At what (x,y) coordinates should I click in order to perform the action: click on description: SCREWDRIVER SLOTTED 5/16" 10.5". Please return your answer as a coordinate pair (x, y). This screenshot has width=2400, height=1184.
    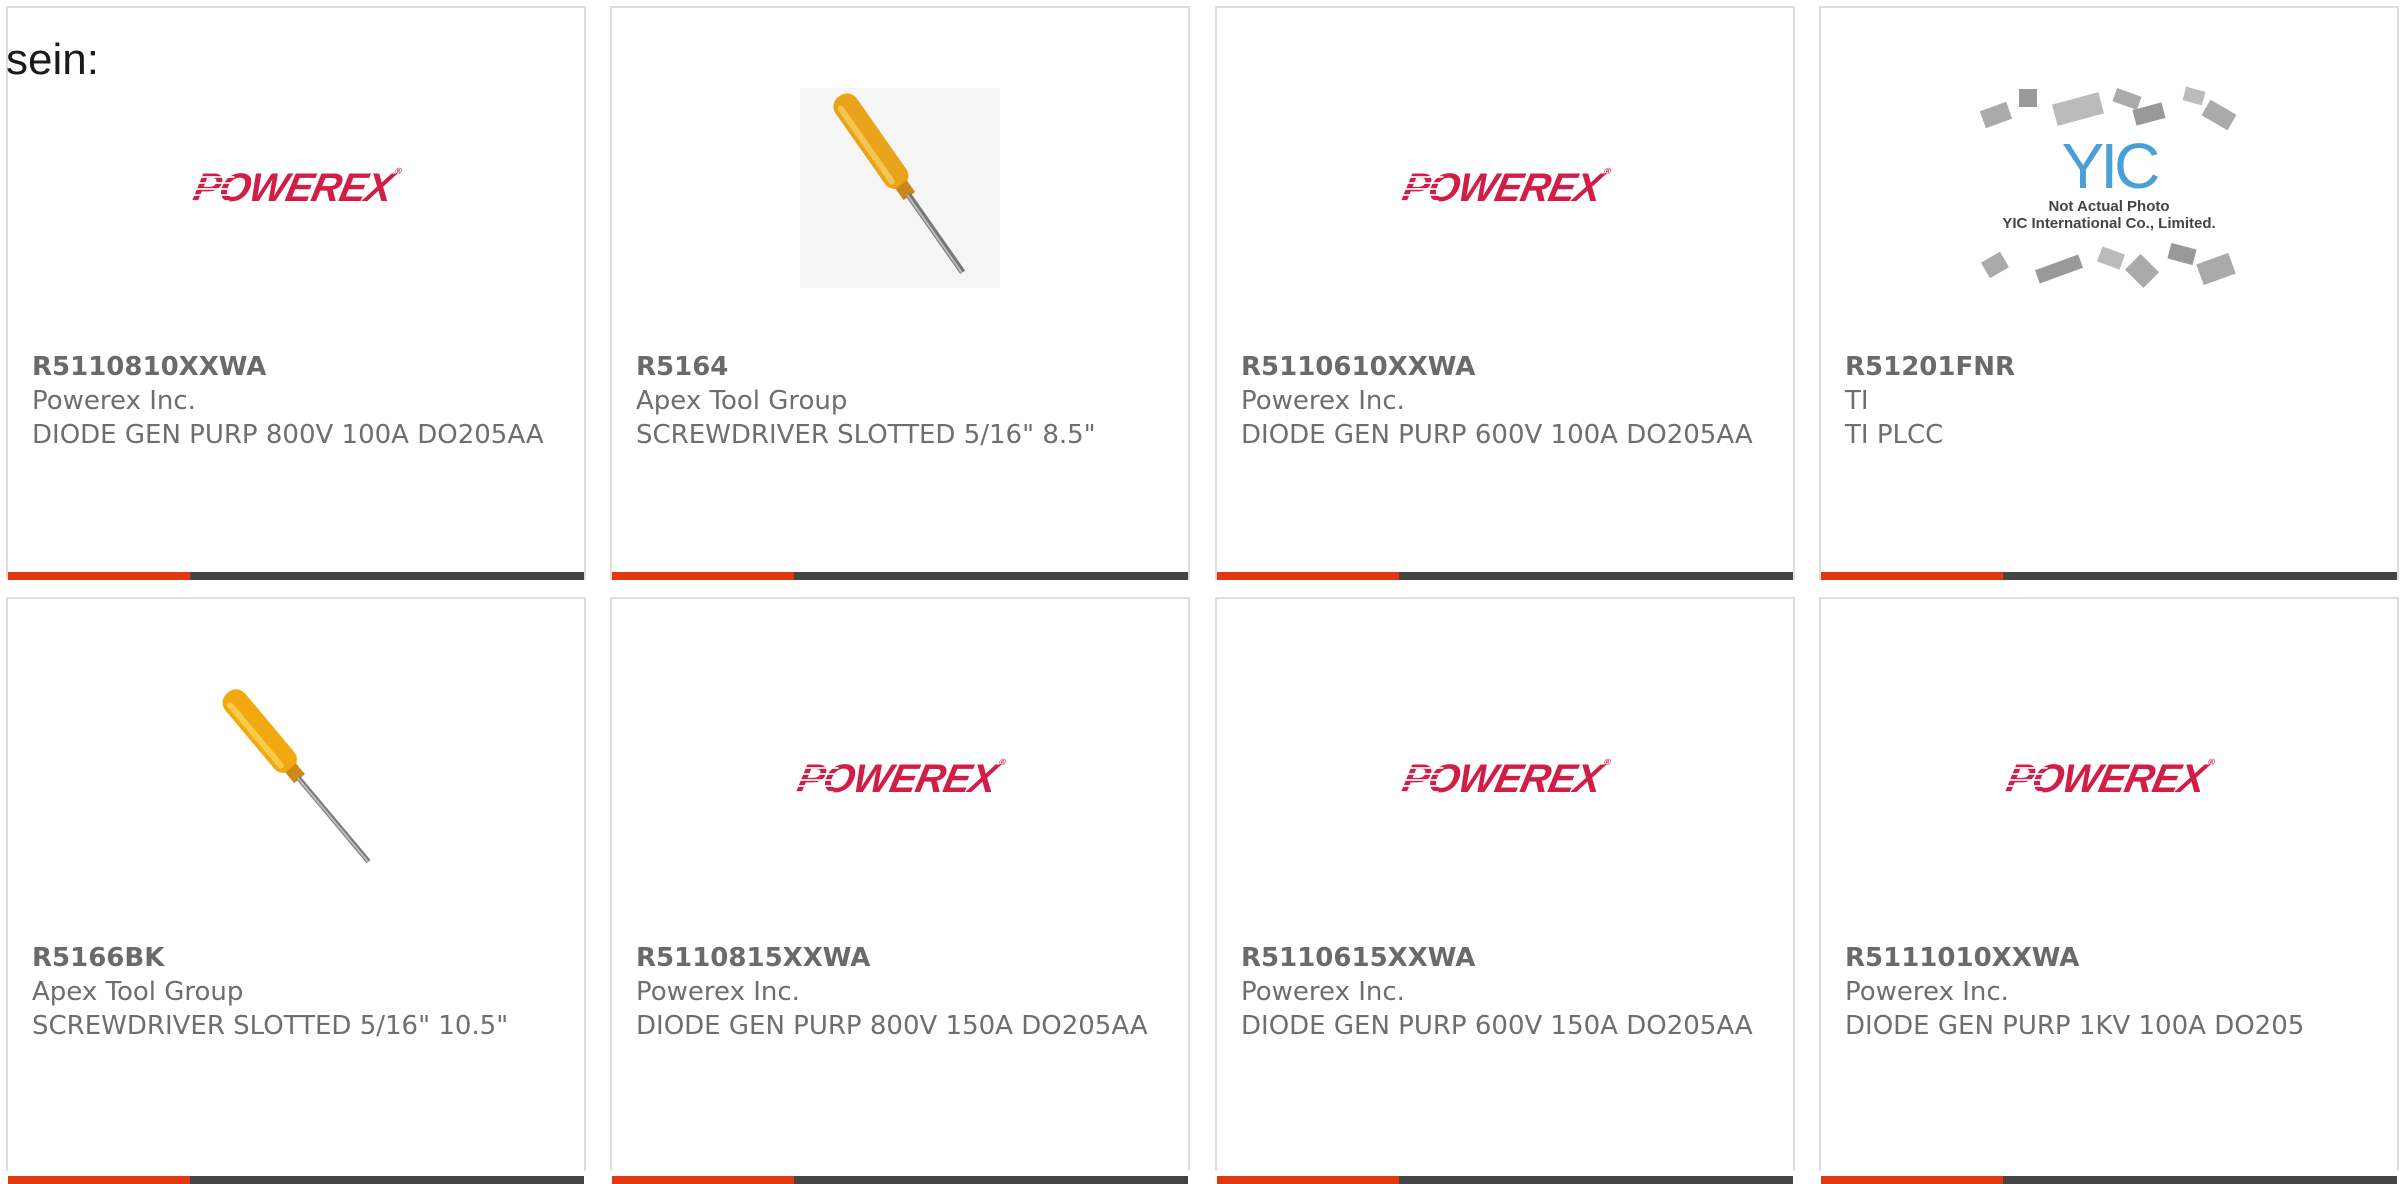
    Looking at the image, I should click on (270, 1026).